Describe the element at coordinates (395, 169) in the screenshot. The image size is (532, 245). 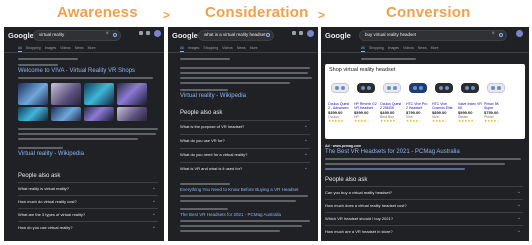
I see `sitelinks` at that location.